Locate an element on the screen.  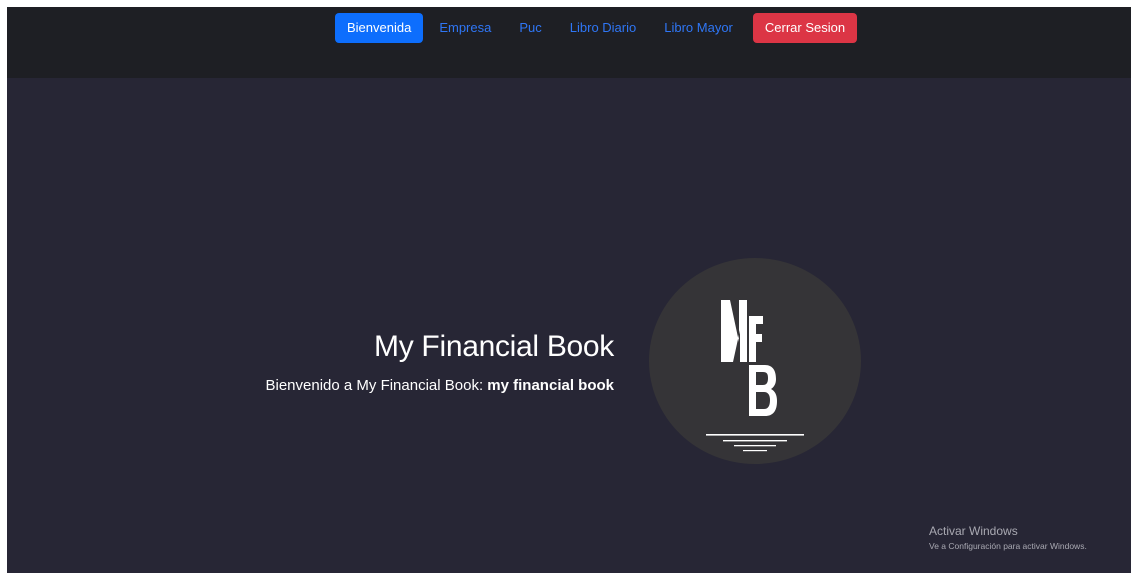
nav-item-bienvenida: Bienvenida is located at coordinates (379, 28).